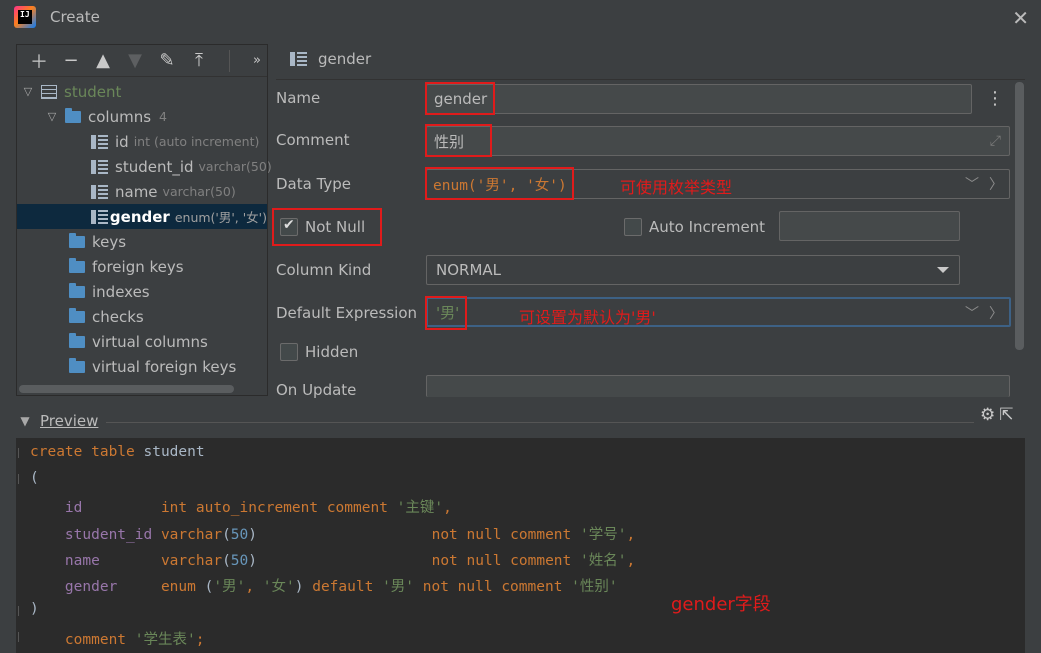 The height and width of the screenshot is (653, 1041). I want to click on tree-item-columns: ▽ columns 4, so click(170, 116).